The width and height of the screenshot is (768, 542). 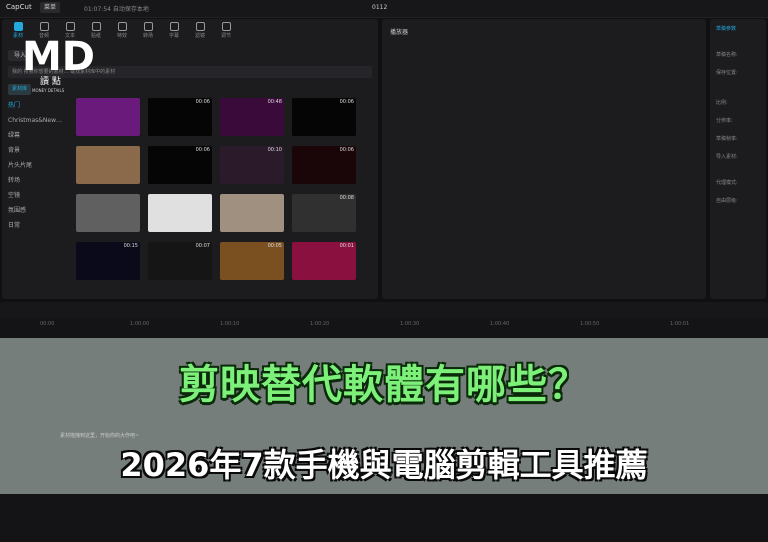 I want to click on watermark-tiny: MONEY DETAILS, so click(x=48, y=90).